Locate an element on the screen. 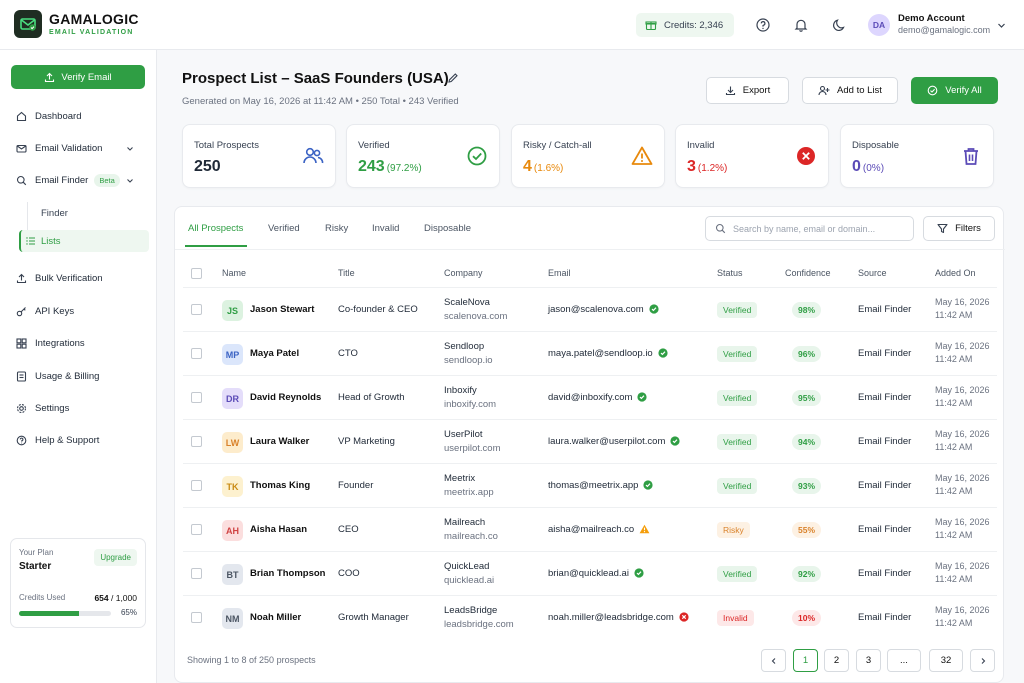 The image size is (1024, 683). tab-invalid: Invalid is located at coordinates (385, 228).